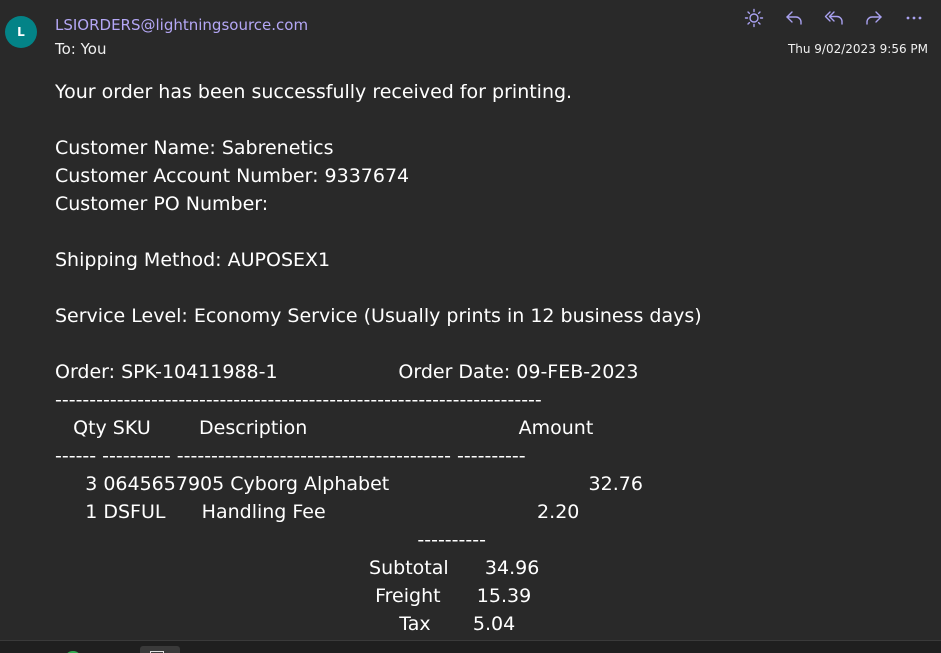 This screenshot has width=941, height=653. I want to click on sender-address: LSIORDERS@lightningsource.com, so click(181, 25).